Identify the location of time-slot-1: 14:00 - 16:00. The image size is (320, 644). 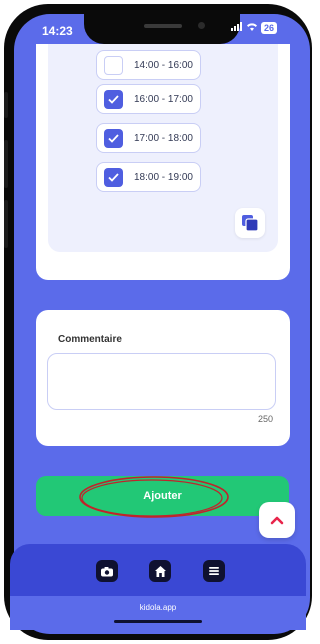
(148, 65).